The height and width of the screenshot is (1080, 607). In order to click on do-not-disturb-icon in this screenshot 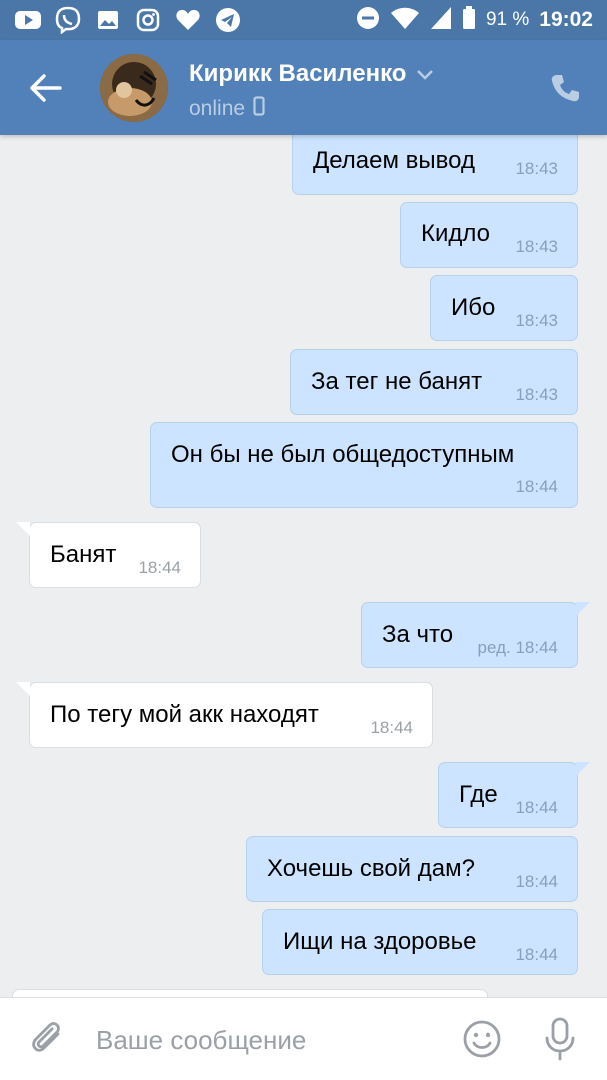, I will do `click(368, 20)`.